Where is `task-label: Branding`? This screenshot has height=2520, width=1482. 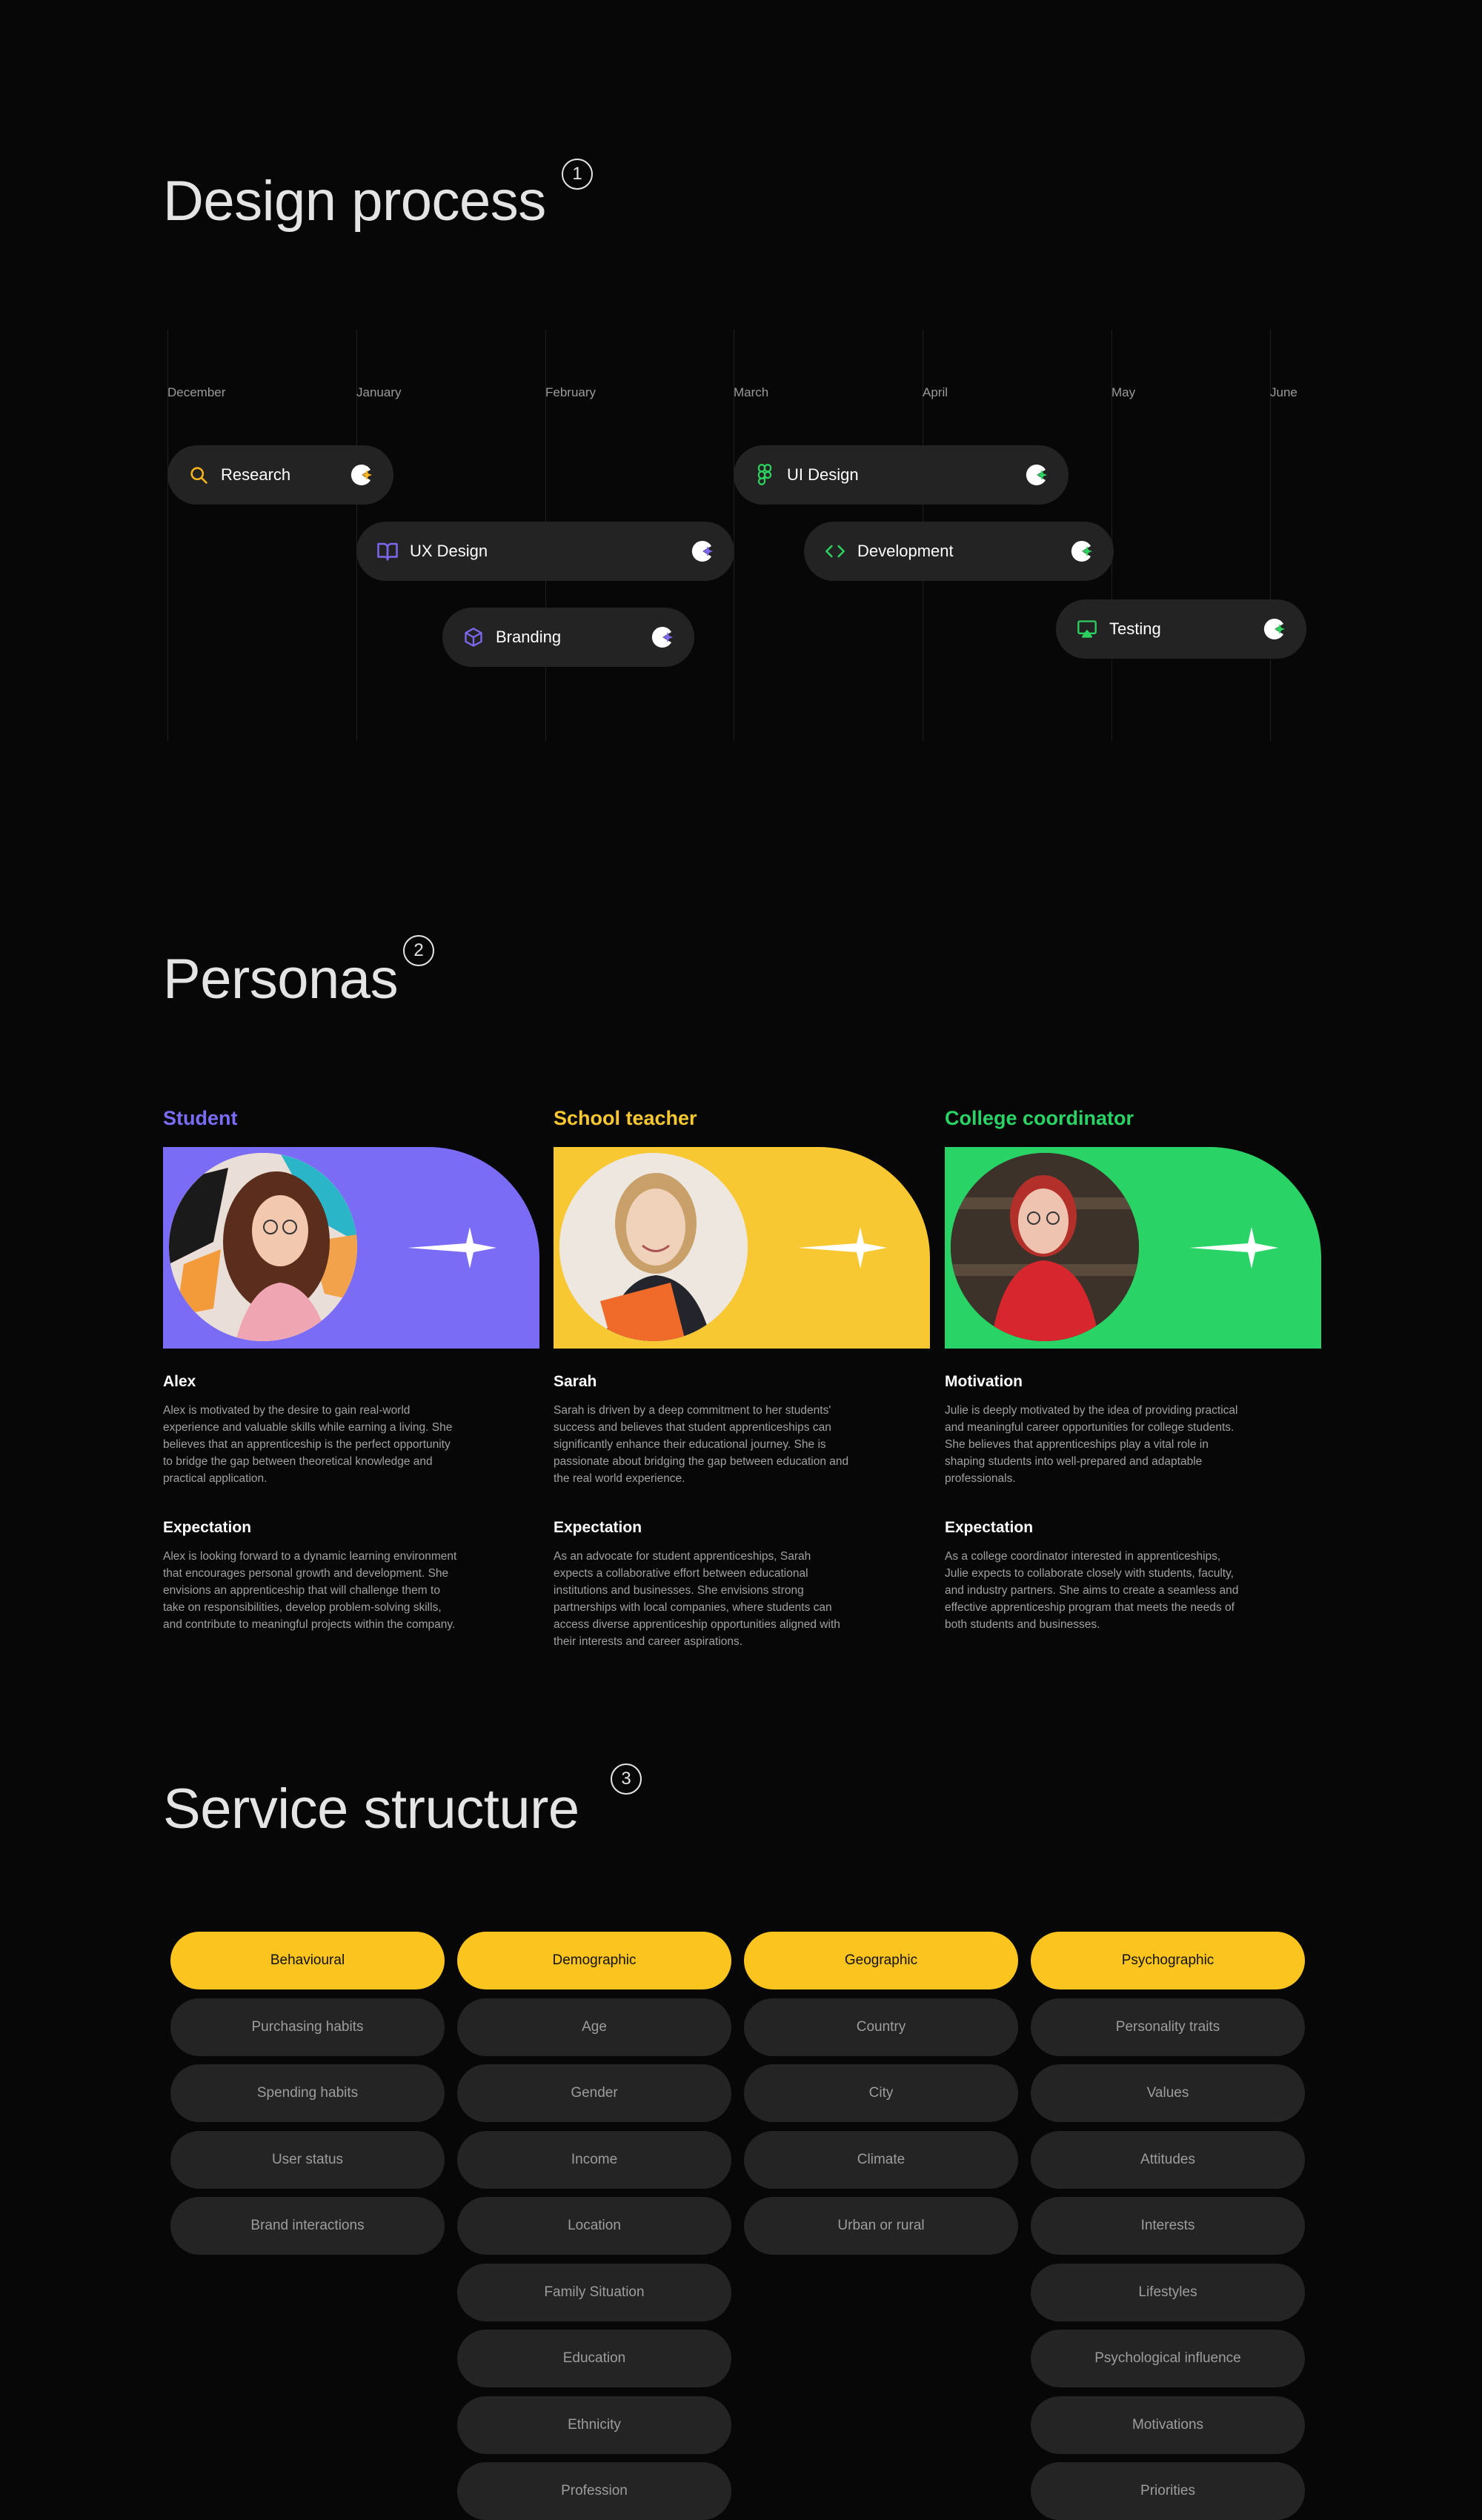 task-label: Branding is located at coordinates (529, 637).